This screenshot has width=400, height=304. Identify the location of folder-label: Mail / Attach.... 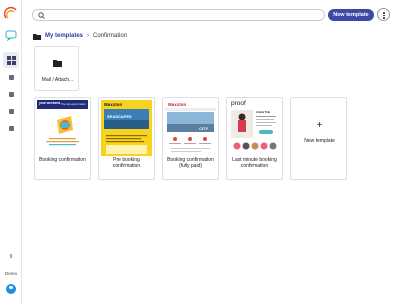
(57, 80).